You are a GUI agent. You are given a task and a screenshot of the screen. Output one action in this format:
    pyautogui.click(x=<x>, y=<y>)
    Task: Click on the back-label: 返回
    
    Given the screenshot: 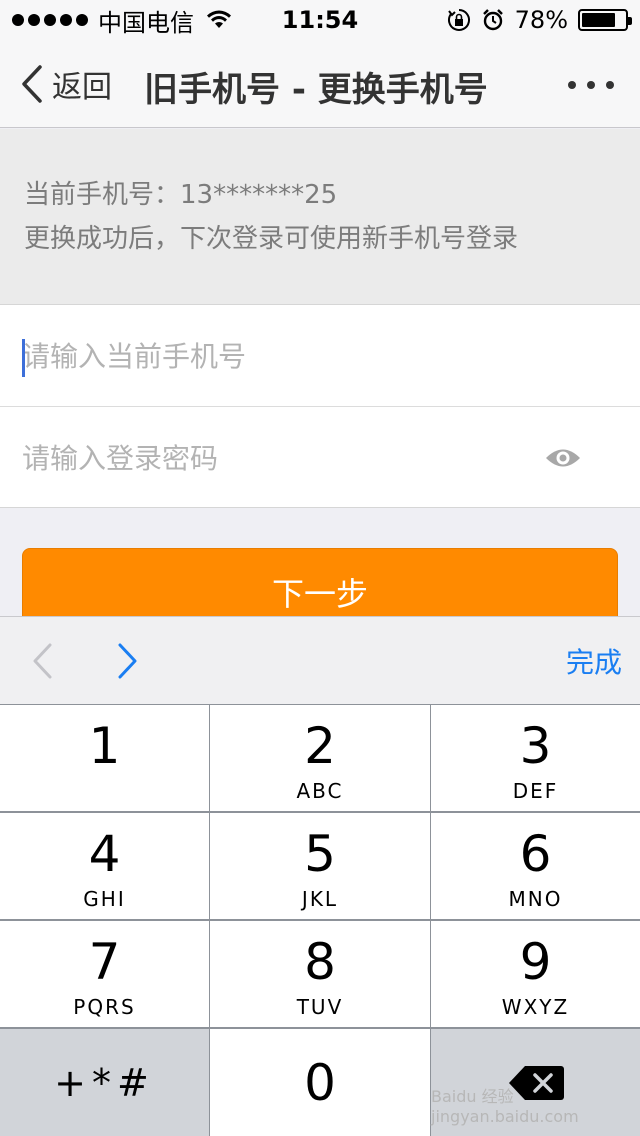 What is the action you would take?
    pyautogui.click(x=82, y=87)
    